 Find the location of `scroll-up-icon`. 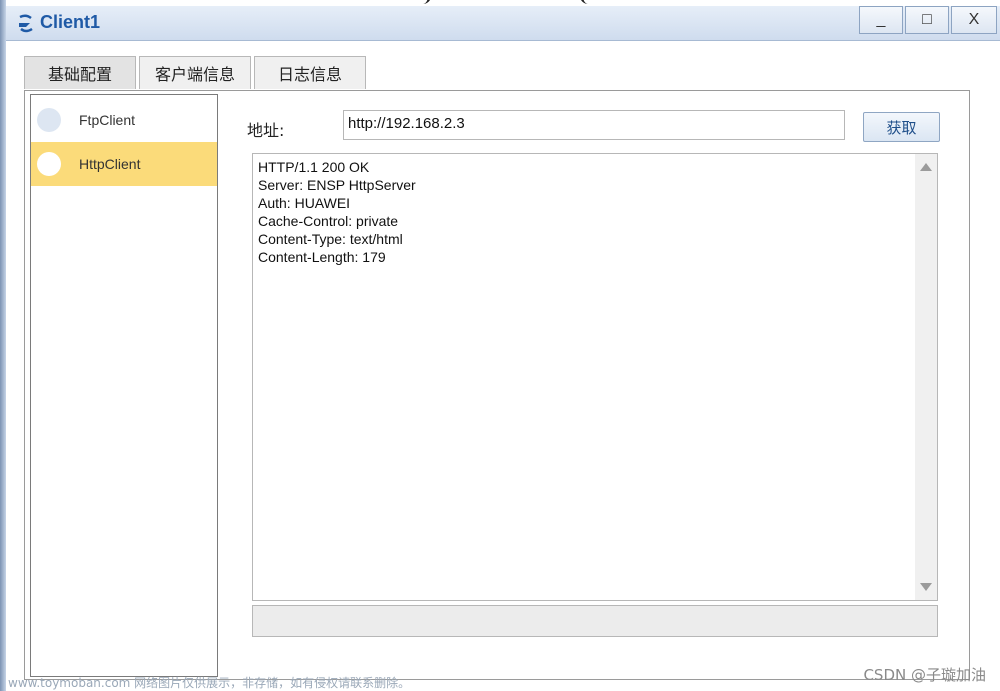

scroll-up-icon is located at coordinates (926, 167).